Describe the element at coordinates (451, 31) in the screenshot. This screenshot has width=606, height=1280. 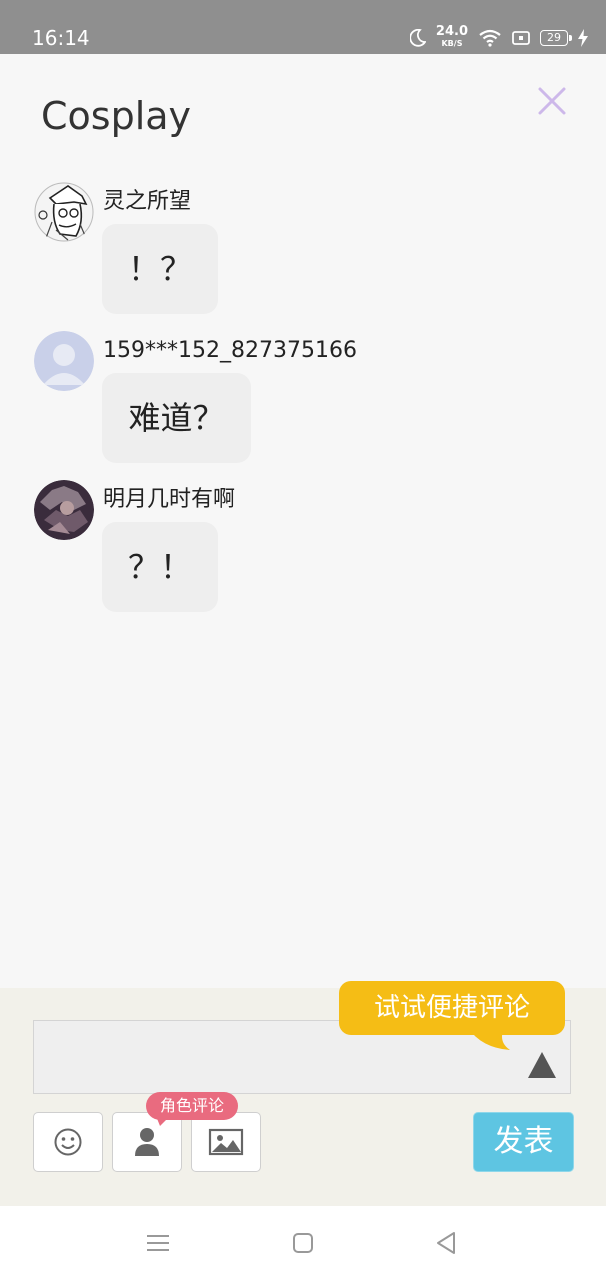
I see `net-speed-value: 24.0` at that location.